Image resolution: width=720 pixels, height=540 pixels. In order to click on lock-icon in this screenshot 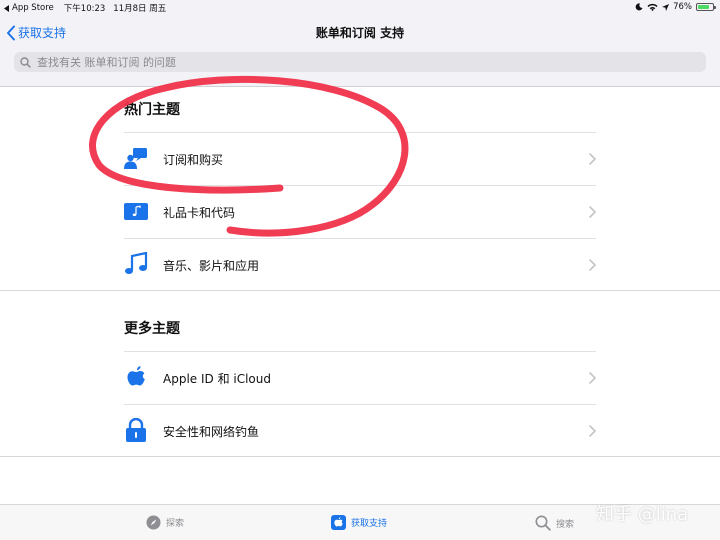, I will do `click(136, 430)`.